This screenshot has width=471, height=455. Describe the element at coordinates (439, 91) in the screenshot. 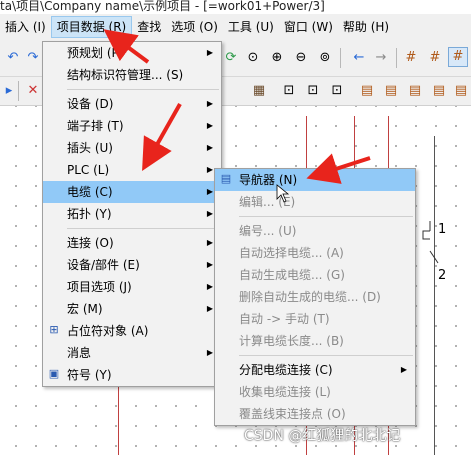

I see `connector-d-icon: ▤` at that location.